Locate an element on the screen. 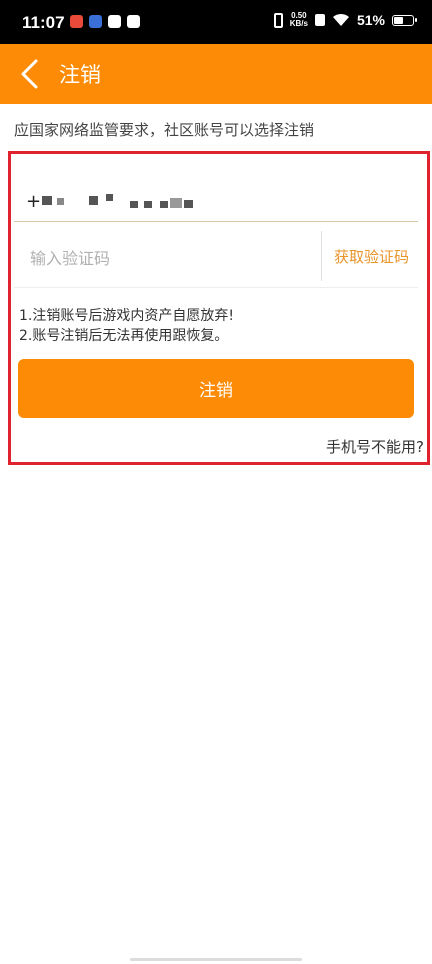 The height and width of the screenshot is (964, 432). message-icon is located at coordinates (133, 21).